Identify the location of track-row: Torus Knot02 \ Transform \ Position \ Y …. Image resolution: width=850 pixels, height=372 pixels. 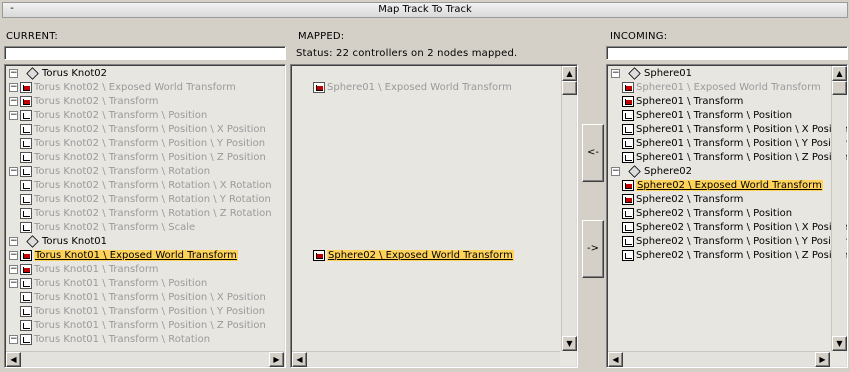
(136, 144).